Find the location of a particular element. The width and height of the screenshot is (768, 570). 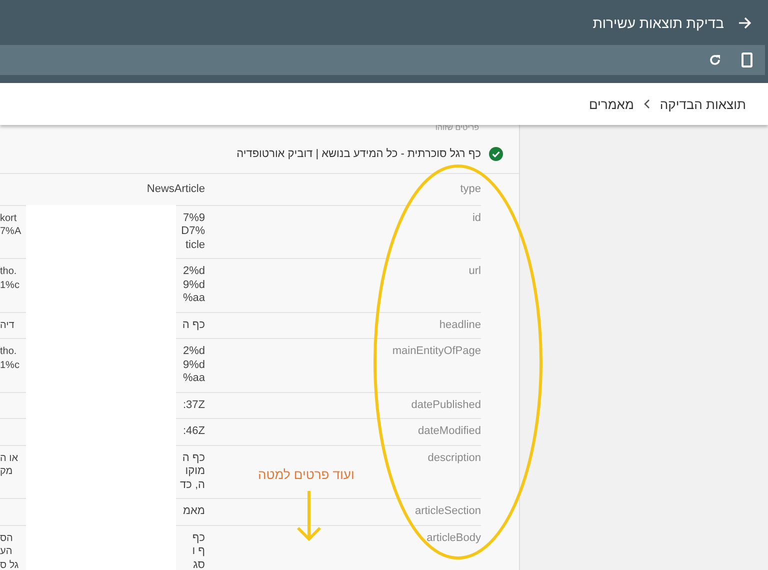

breadcrumb-item: תוצאות הבדיקה is located at coordinates (703, 104).